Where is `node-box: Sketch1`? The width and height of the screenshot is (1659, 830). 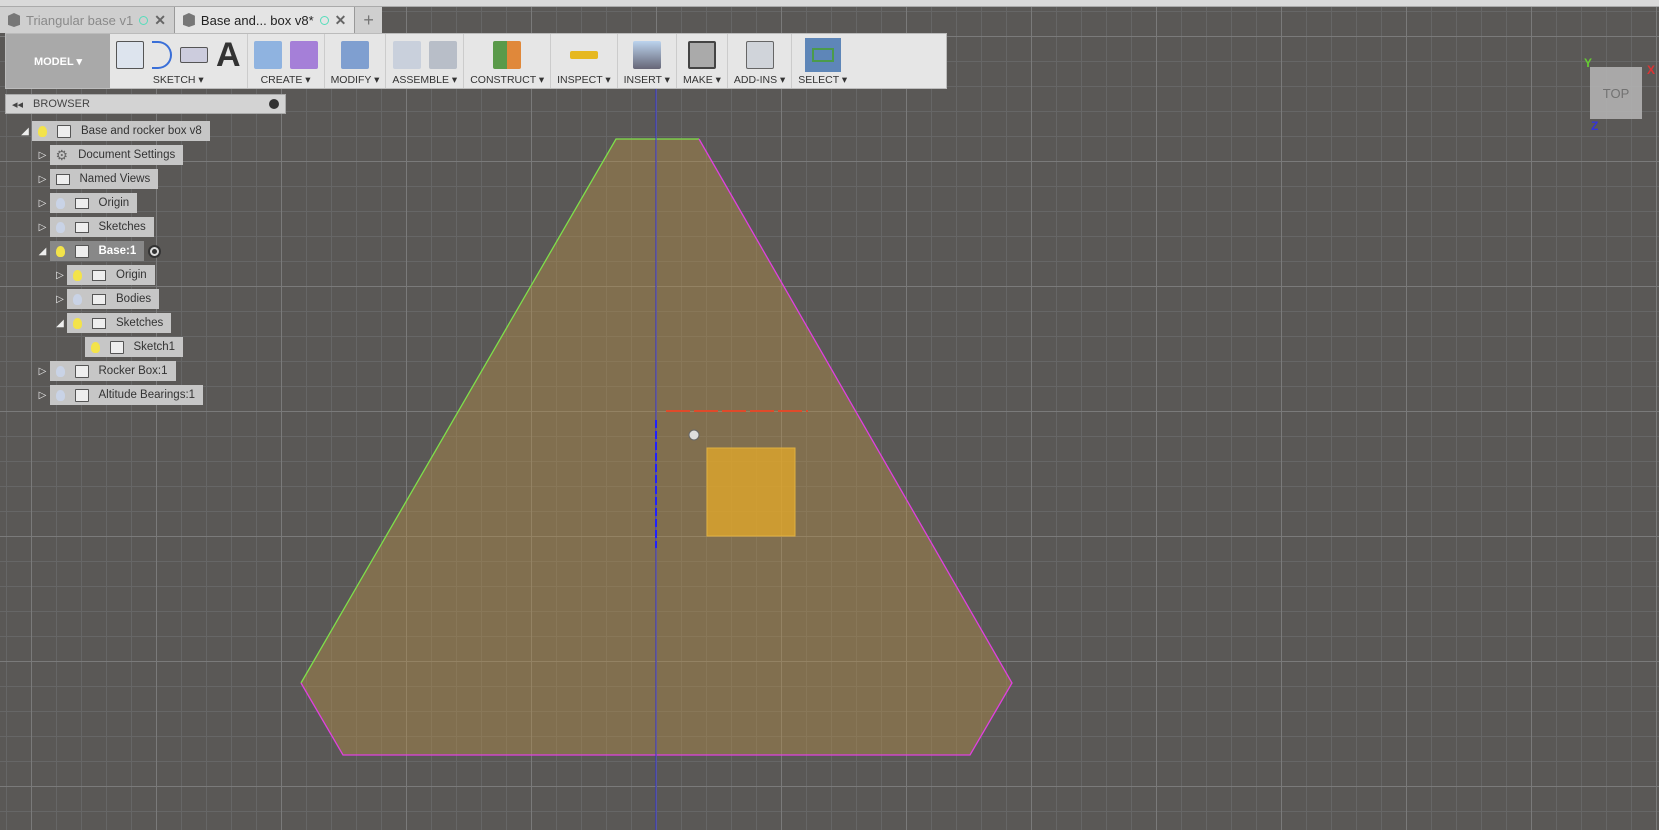
node-box: Sketch1 is located at coordinates (134, 347).